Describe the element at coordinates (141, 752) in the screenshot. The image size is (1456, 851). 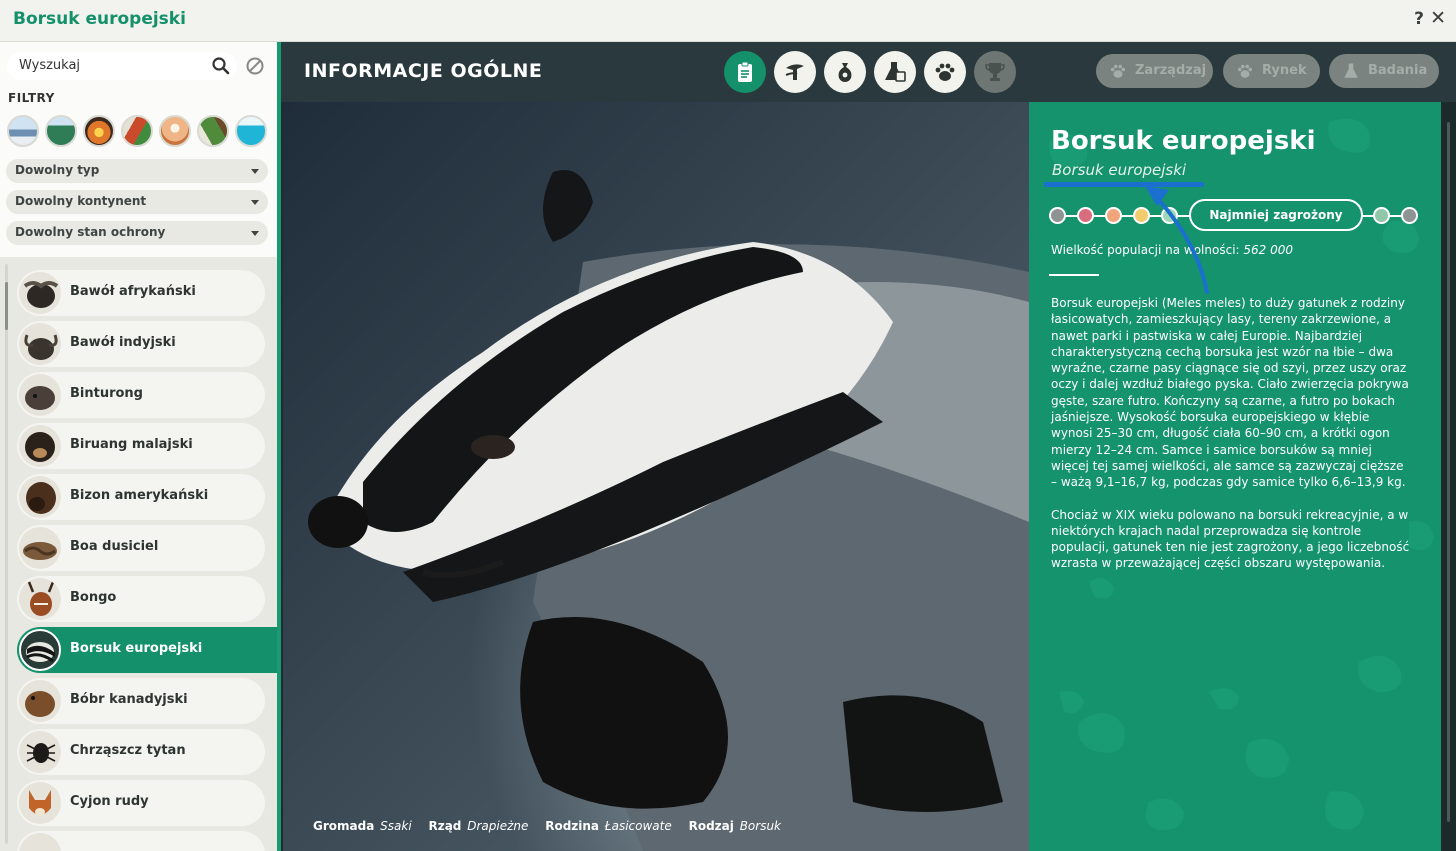
I see `list-item: Chrząszcz tytan` at that location.